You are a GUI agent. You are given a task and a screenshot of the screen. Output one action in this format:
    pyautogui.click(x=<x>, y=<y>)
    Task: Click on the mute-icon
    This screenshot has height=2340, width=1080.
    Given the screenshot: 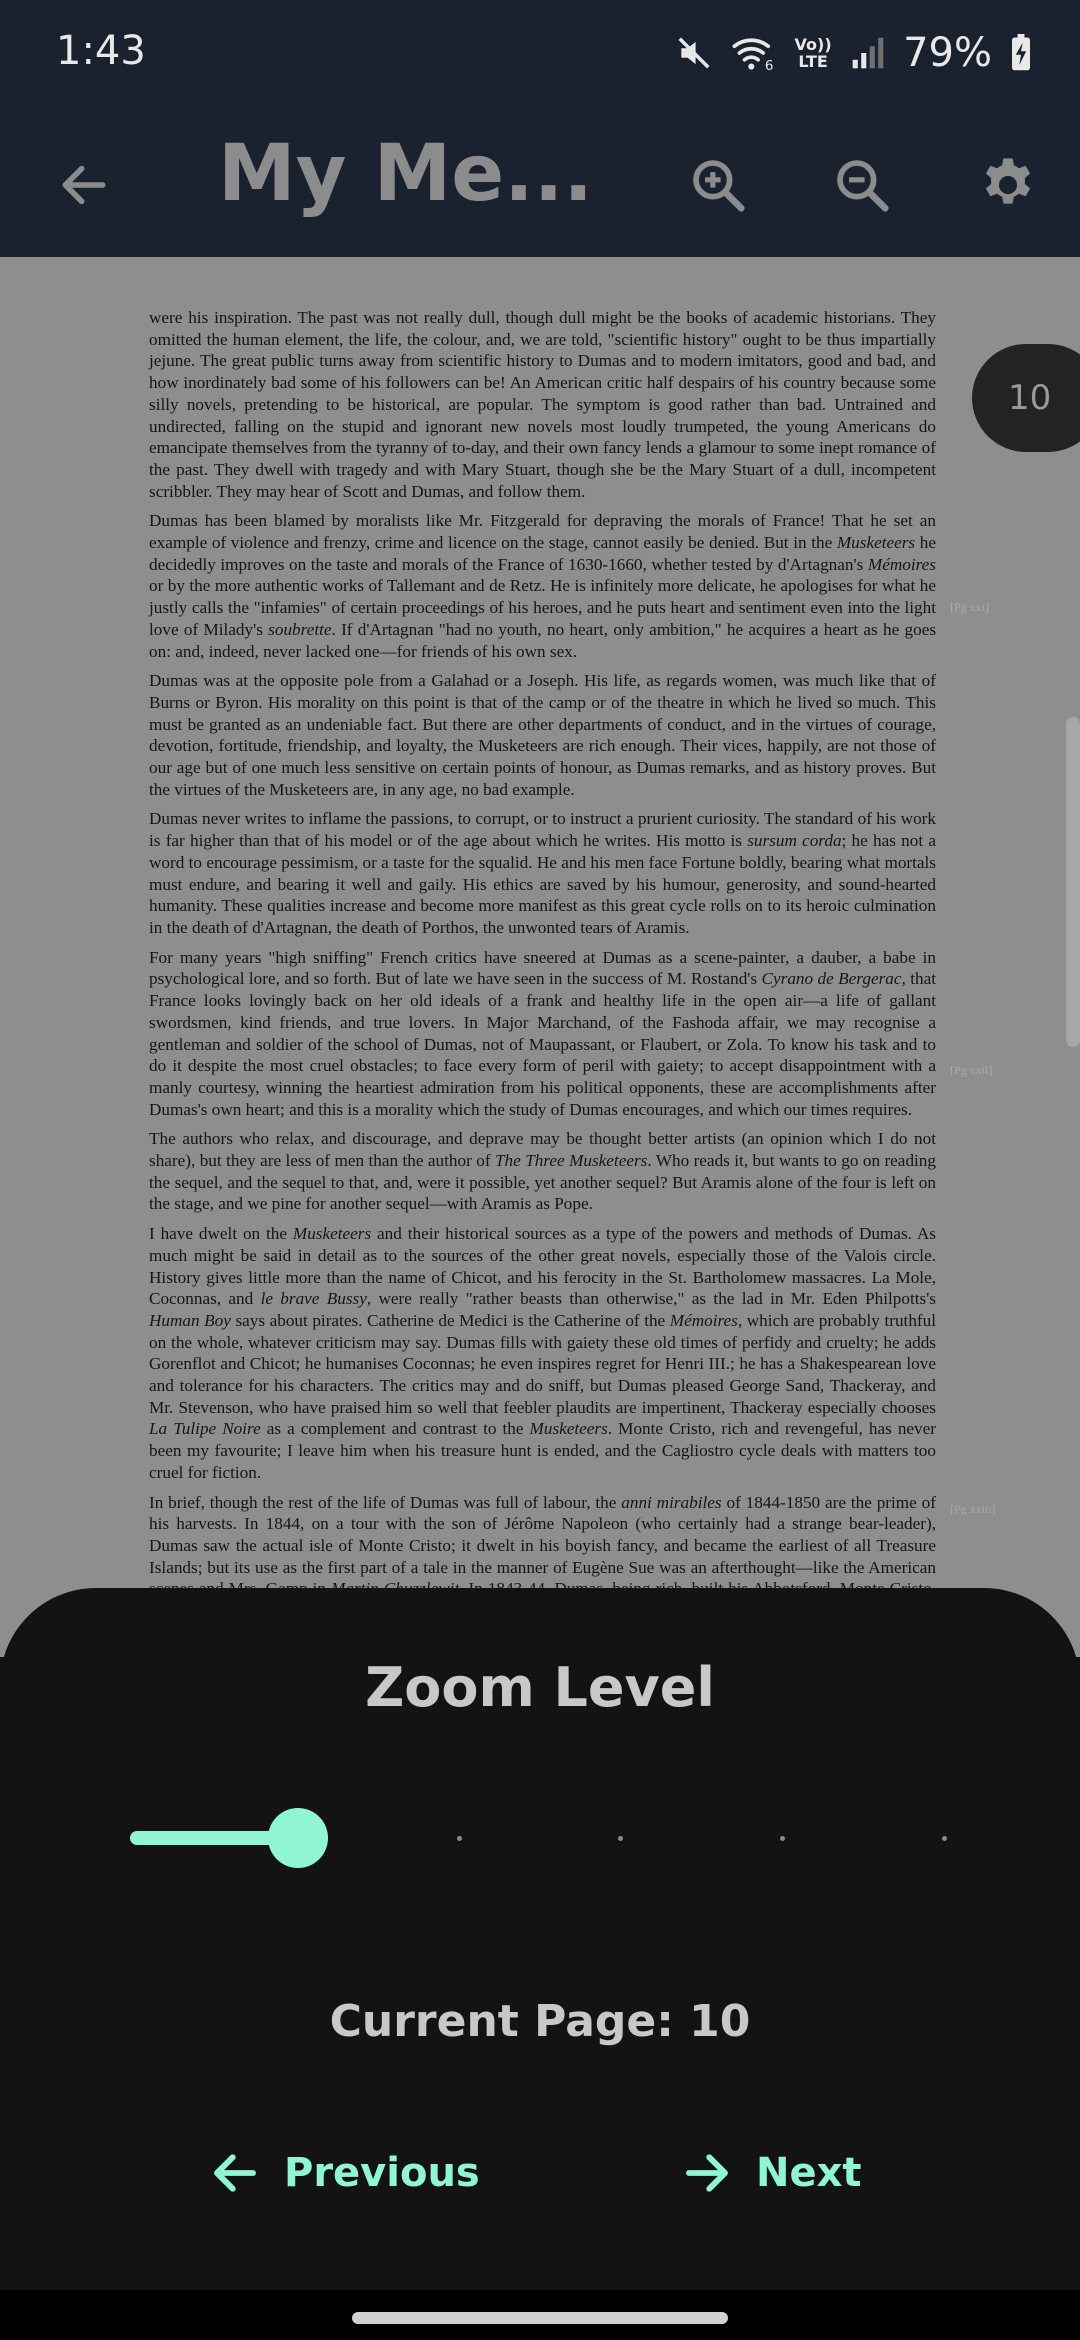 What is the action you would take?
    pyautogui.click(x=694, y=53)
    